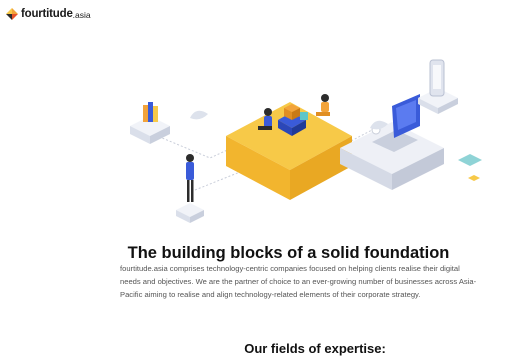  Describe the element at coordinates (323, 105) in the screenshot. I see `person-sitting` at that location.